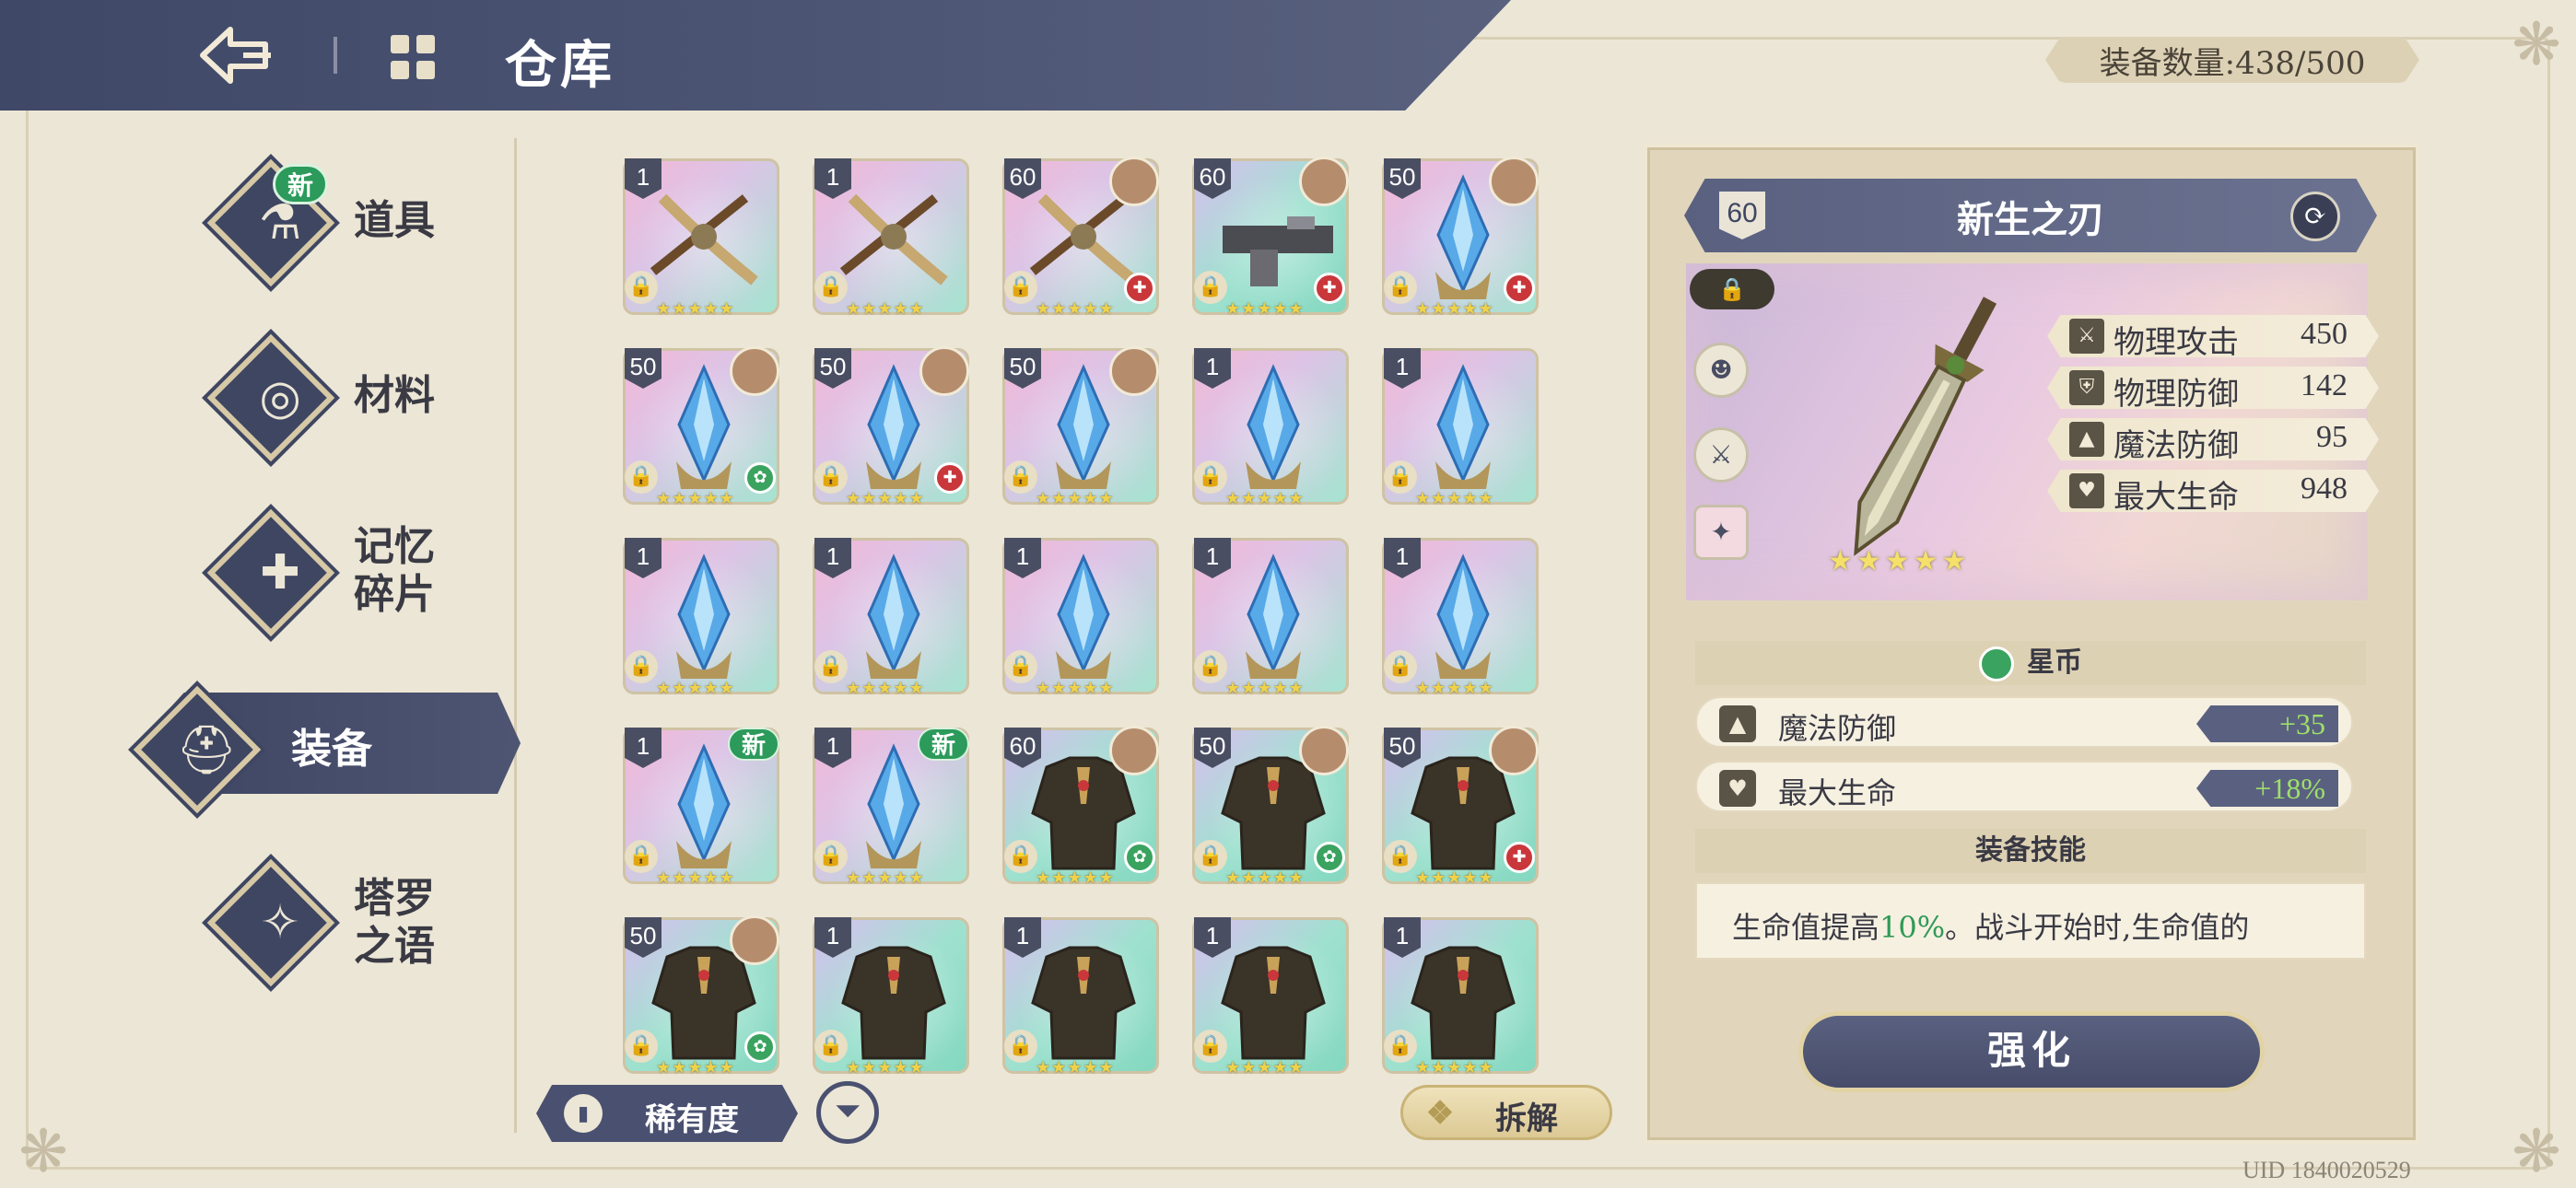 Image resolution: width=2576 pixels, height=1188 pixels. I want to click on sidebar-item-items: ⚗ 新 道具, so click(230, 227).